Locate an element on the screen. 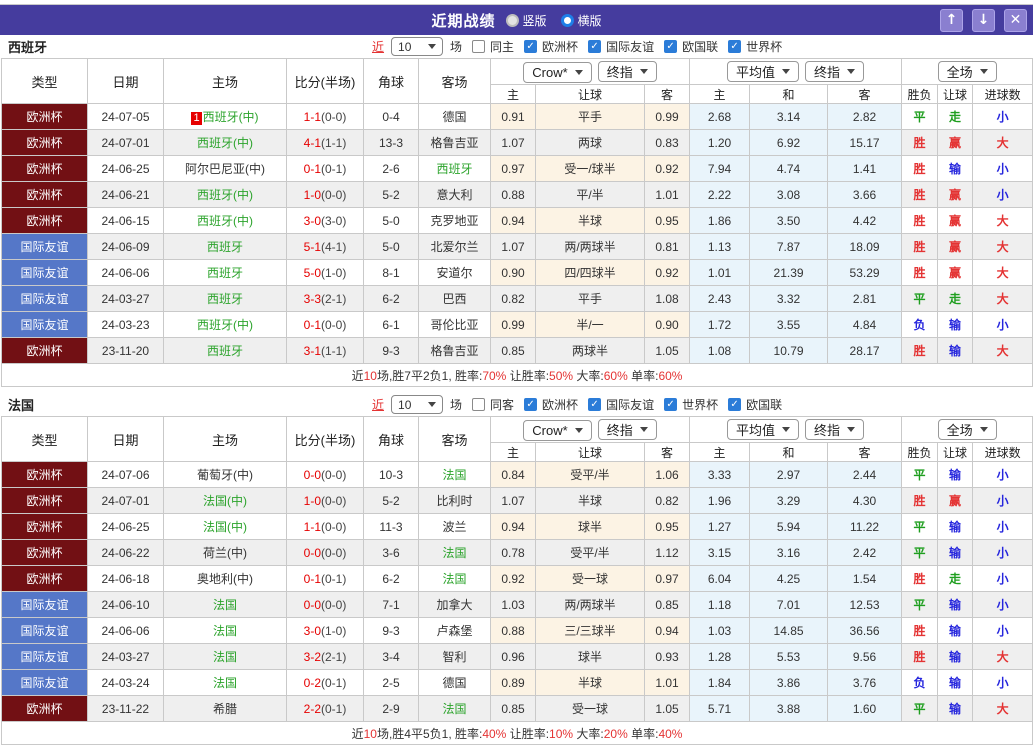 Image resolution: width=1033 pixels, height=752 pixels. home-team-name: 西班牙 is located at coordinates (224, 351).